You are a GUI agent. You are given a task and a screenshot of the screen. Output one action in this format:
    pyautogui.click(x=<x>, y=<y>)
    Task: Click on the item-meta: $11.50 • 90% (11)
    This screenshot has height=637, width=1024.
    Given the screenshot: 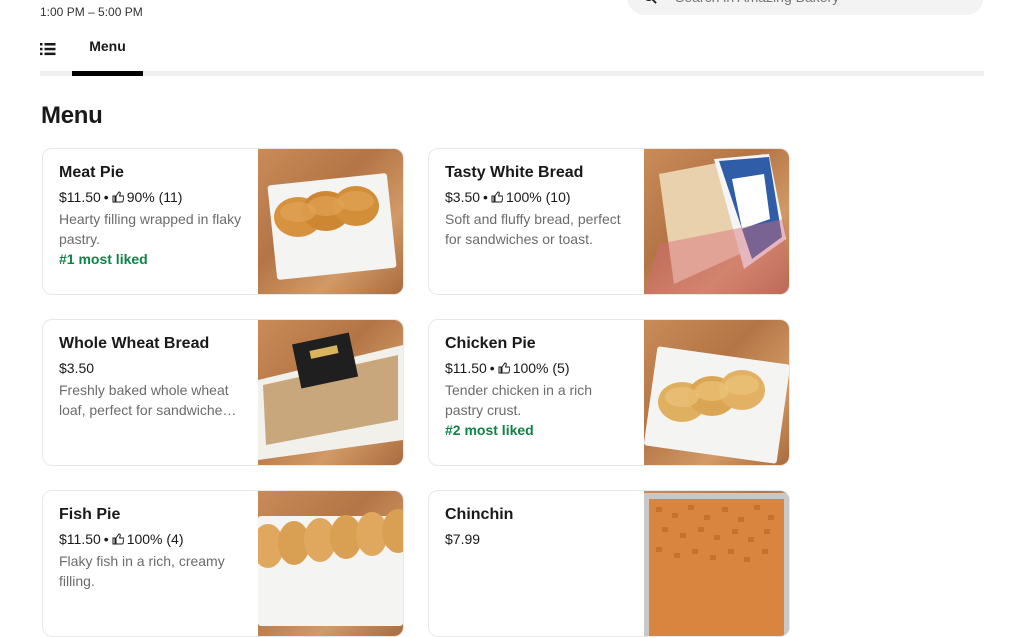 What is the action you would take?
    pyautogui.click(x=150, y=197)
    